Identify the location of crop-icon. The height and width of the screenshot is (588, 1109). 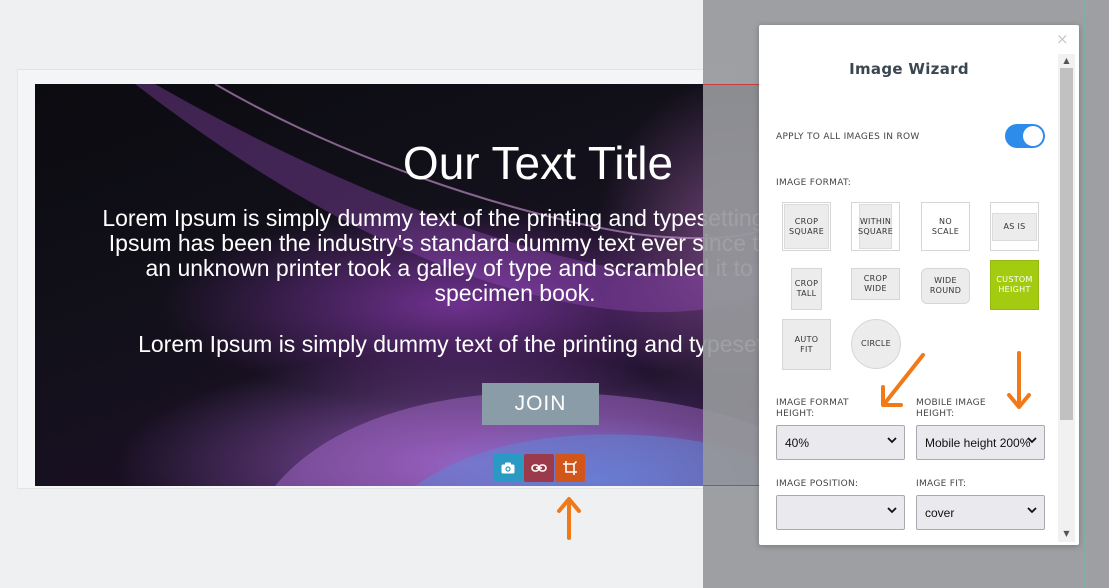
(570, 468).